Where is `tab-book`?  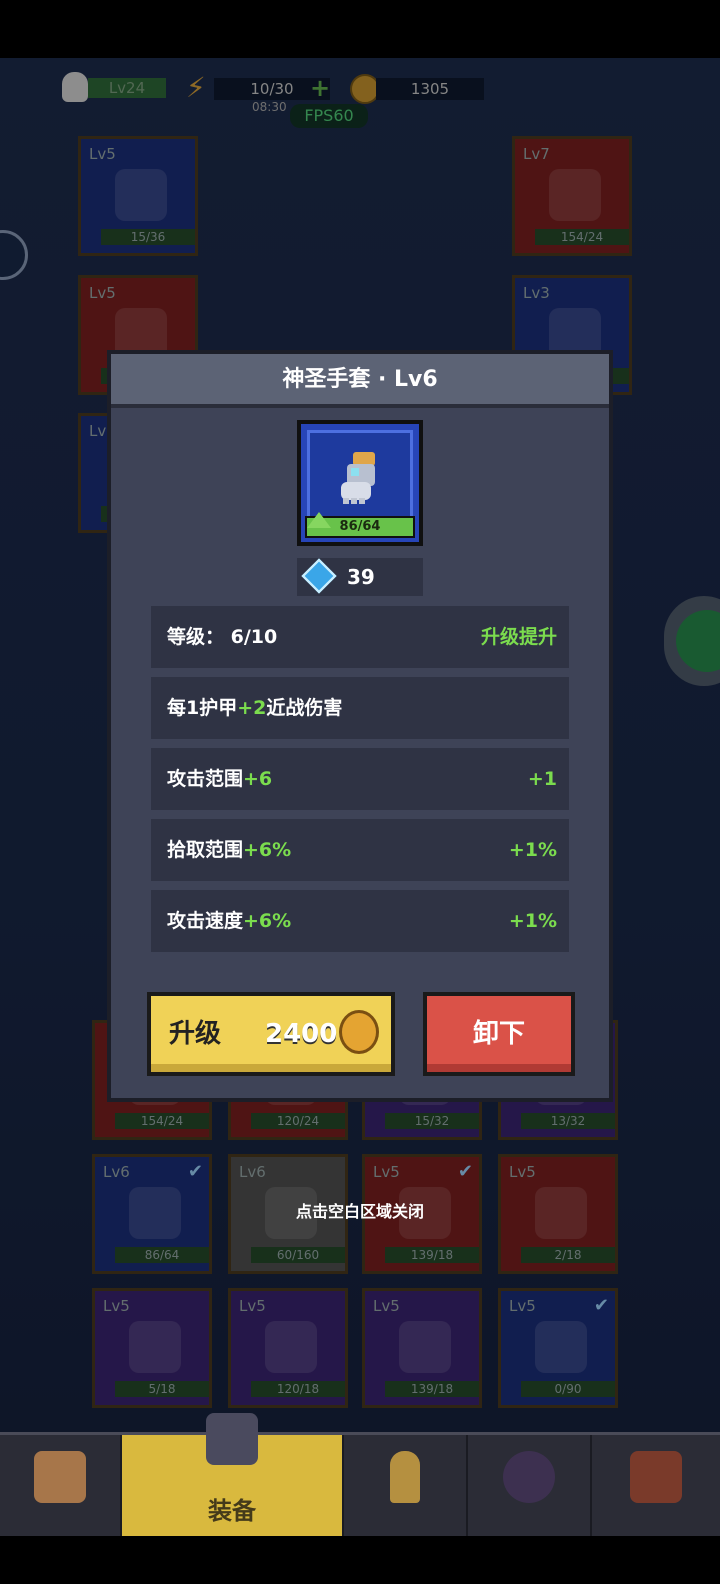 tab-book is located at coordinates (656, 1487).